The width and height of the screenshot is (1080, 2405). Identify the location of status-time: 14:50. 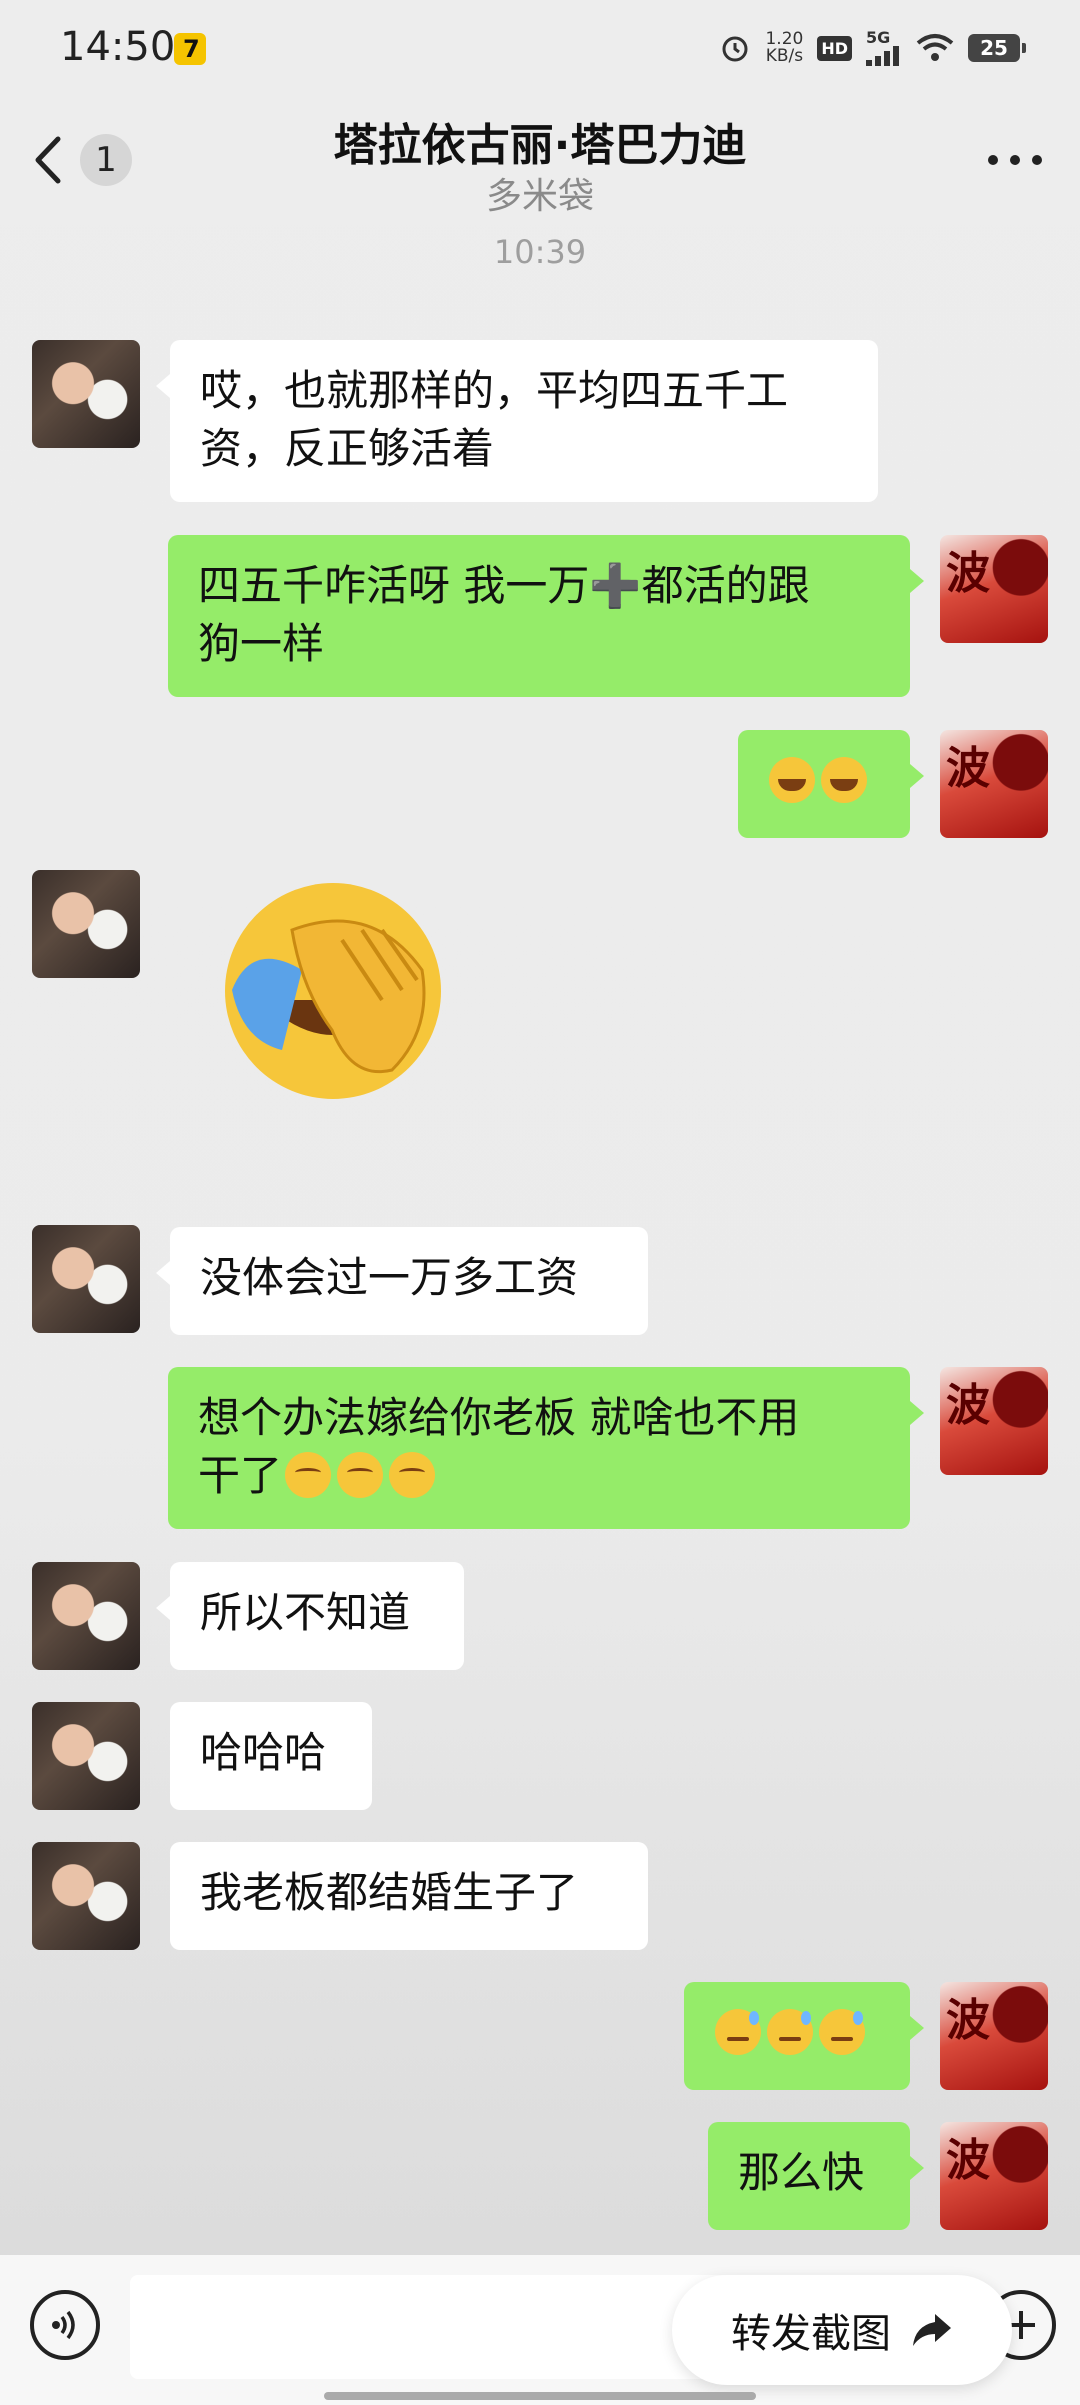
(118, 47).